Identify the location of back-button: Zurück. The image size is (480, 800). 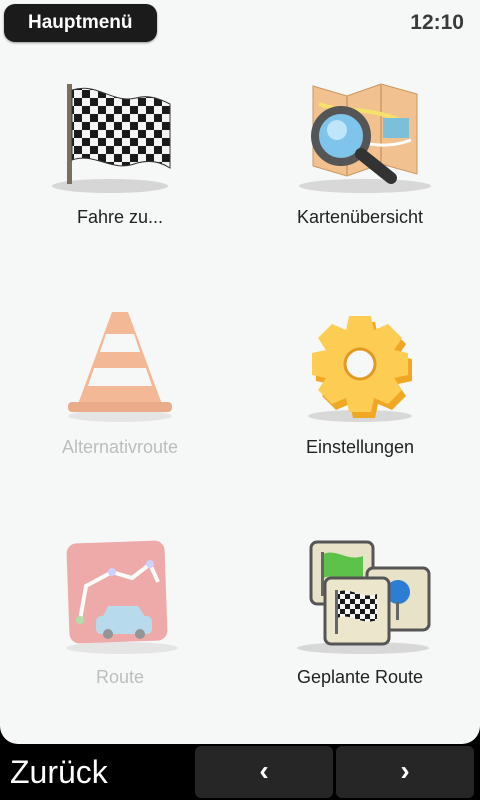
(59, 772).